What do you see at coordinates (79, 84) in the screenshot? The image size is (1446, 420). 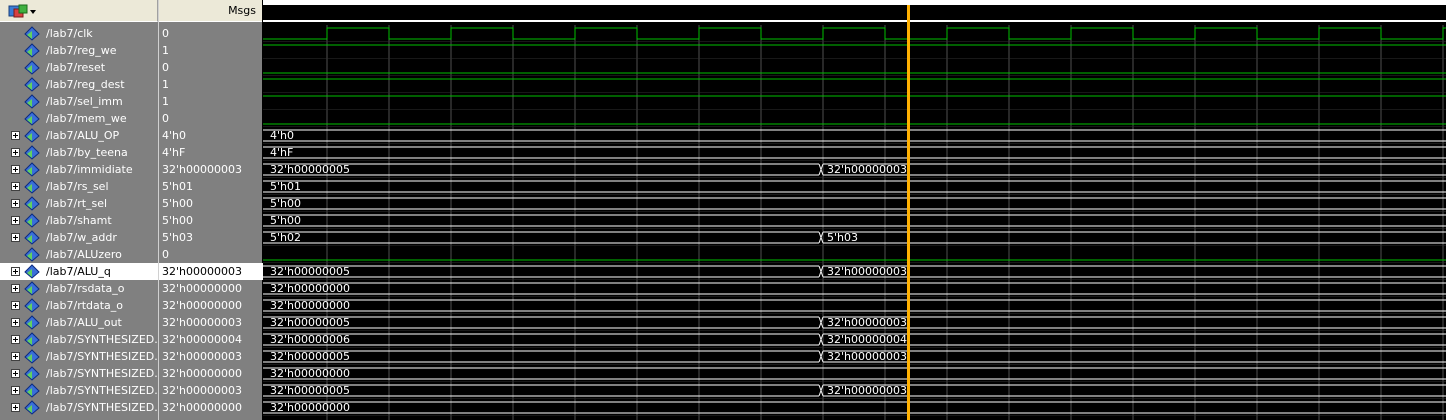 I see `signal-row: /lab7/reg_dest` at bounding box center [79, 84].